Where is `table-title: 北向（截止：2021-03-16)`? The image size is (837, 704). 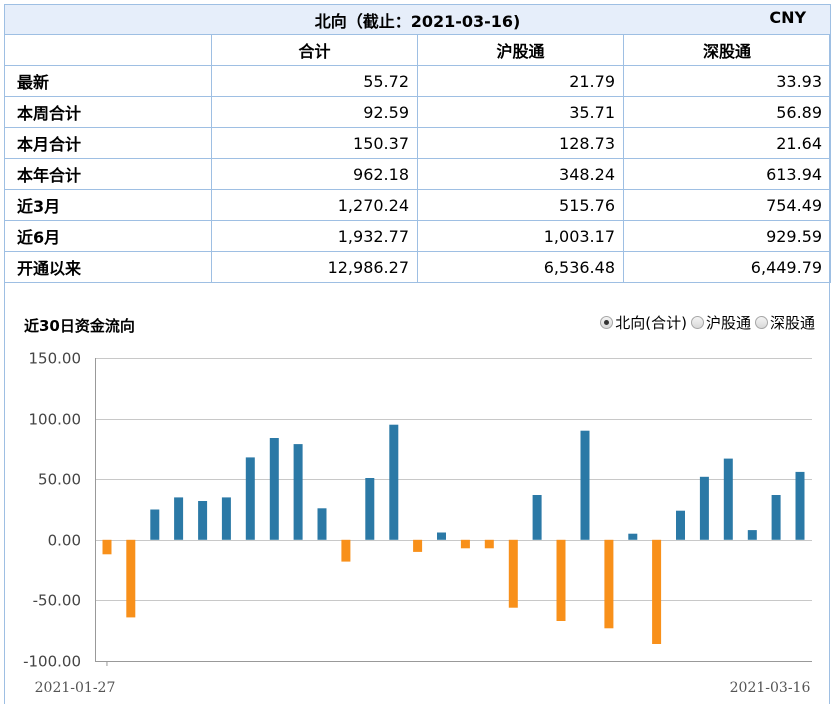
table-title: 北向（截止：2021-03-16) is located at coordinates (417, 21).